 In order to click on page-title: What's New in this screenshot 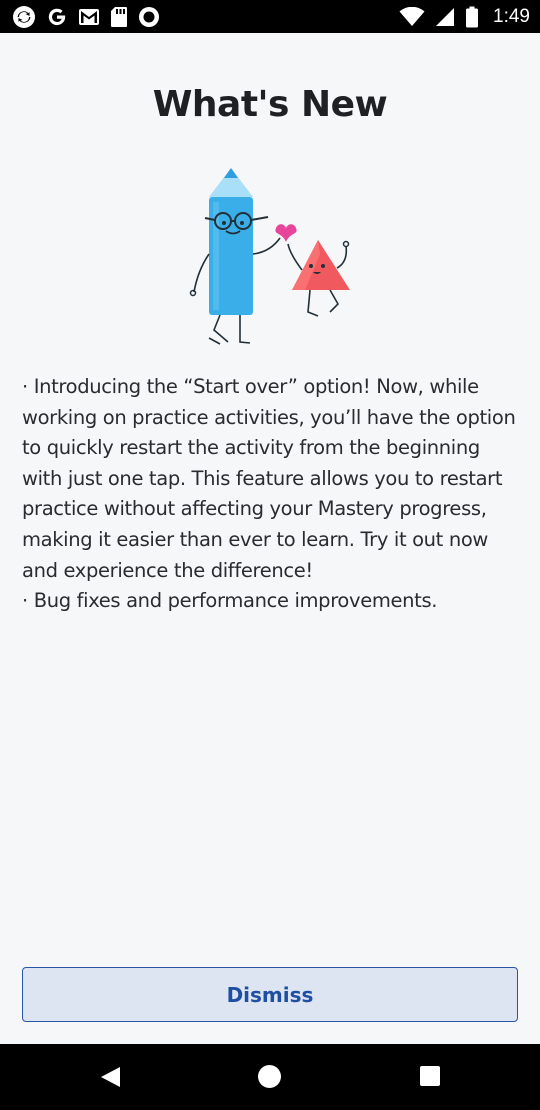, I will do `click(270, 104)`.